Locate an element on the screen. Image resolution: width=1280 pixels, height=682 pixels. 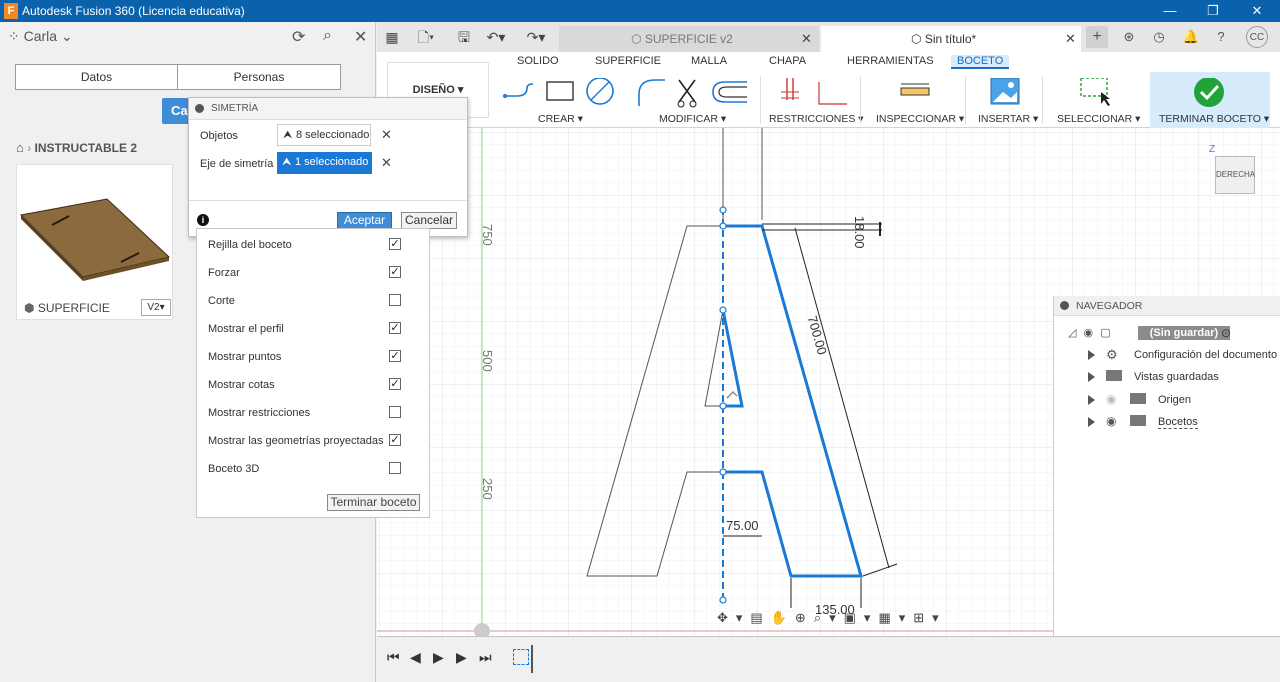
extensions-icon: ⊛ is located at coordinates (1129, 37).